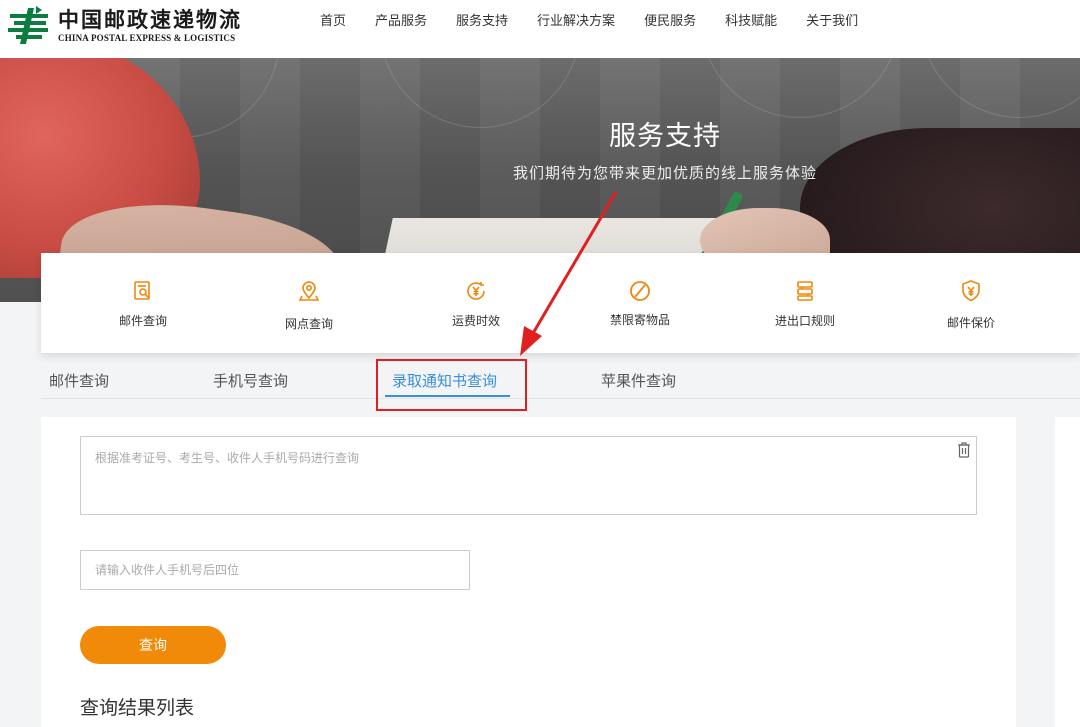 Image resolution: width=1080 pixels, height=727 pixels. Describe the element at coordinates (147, 37) in the screenshot. I see `logo-english-name: CHINA POSTAL EXPRESS & LOGISTICS` at that location.